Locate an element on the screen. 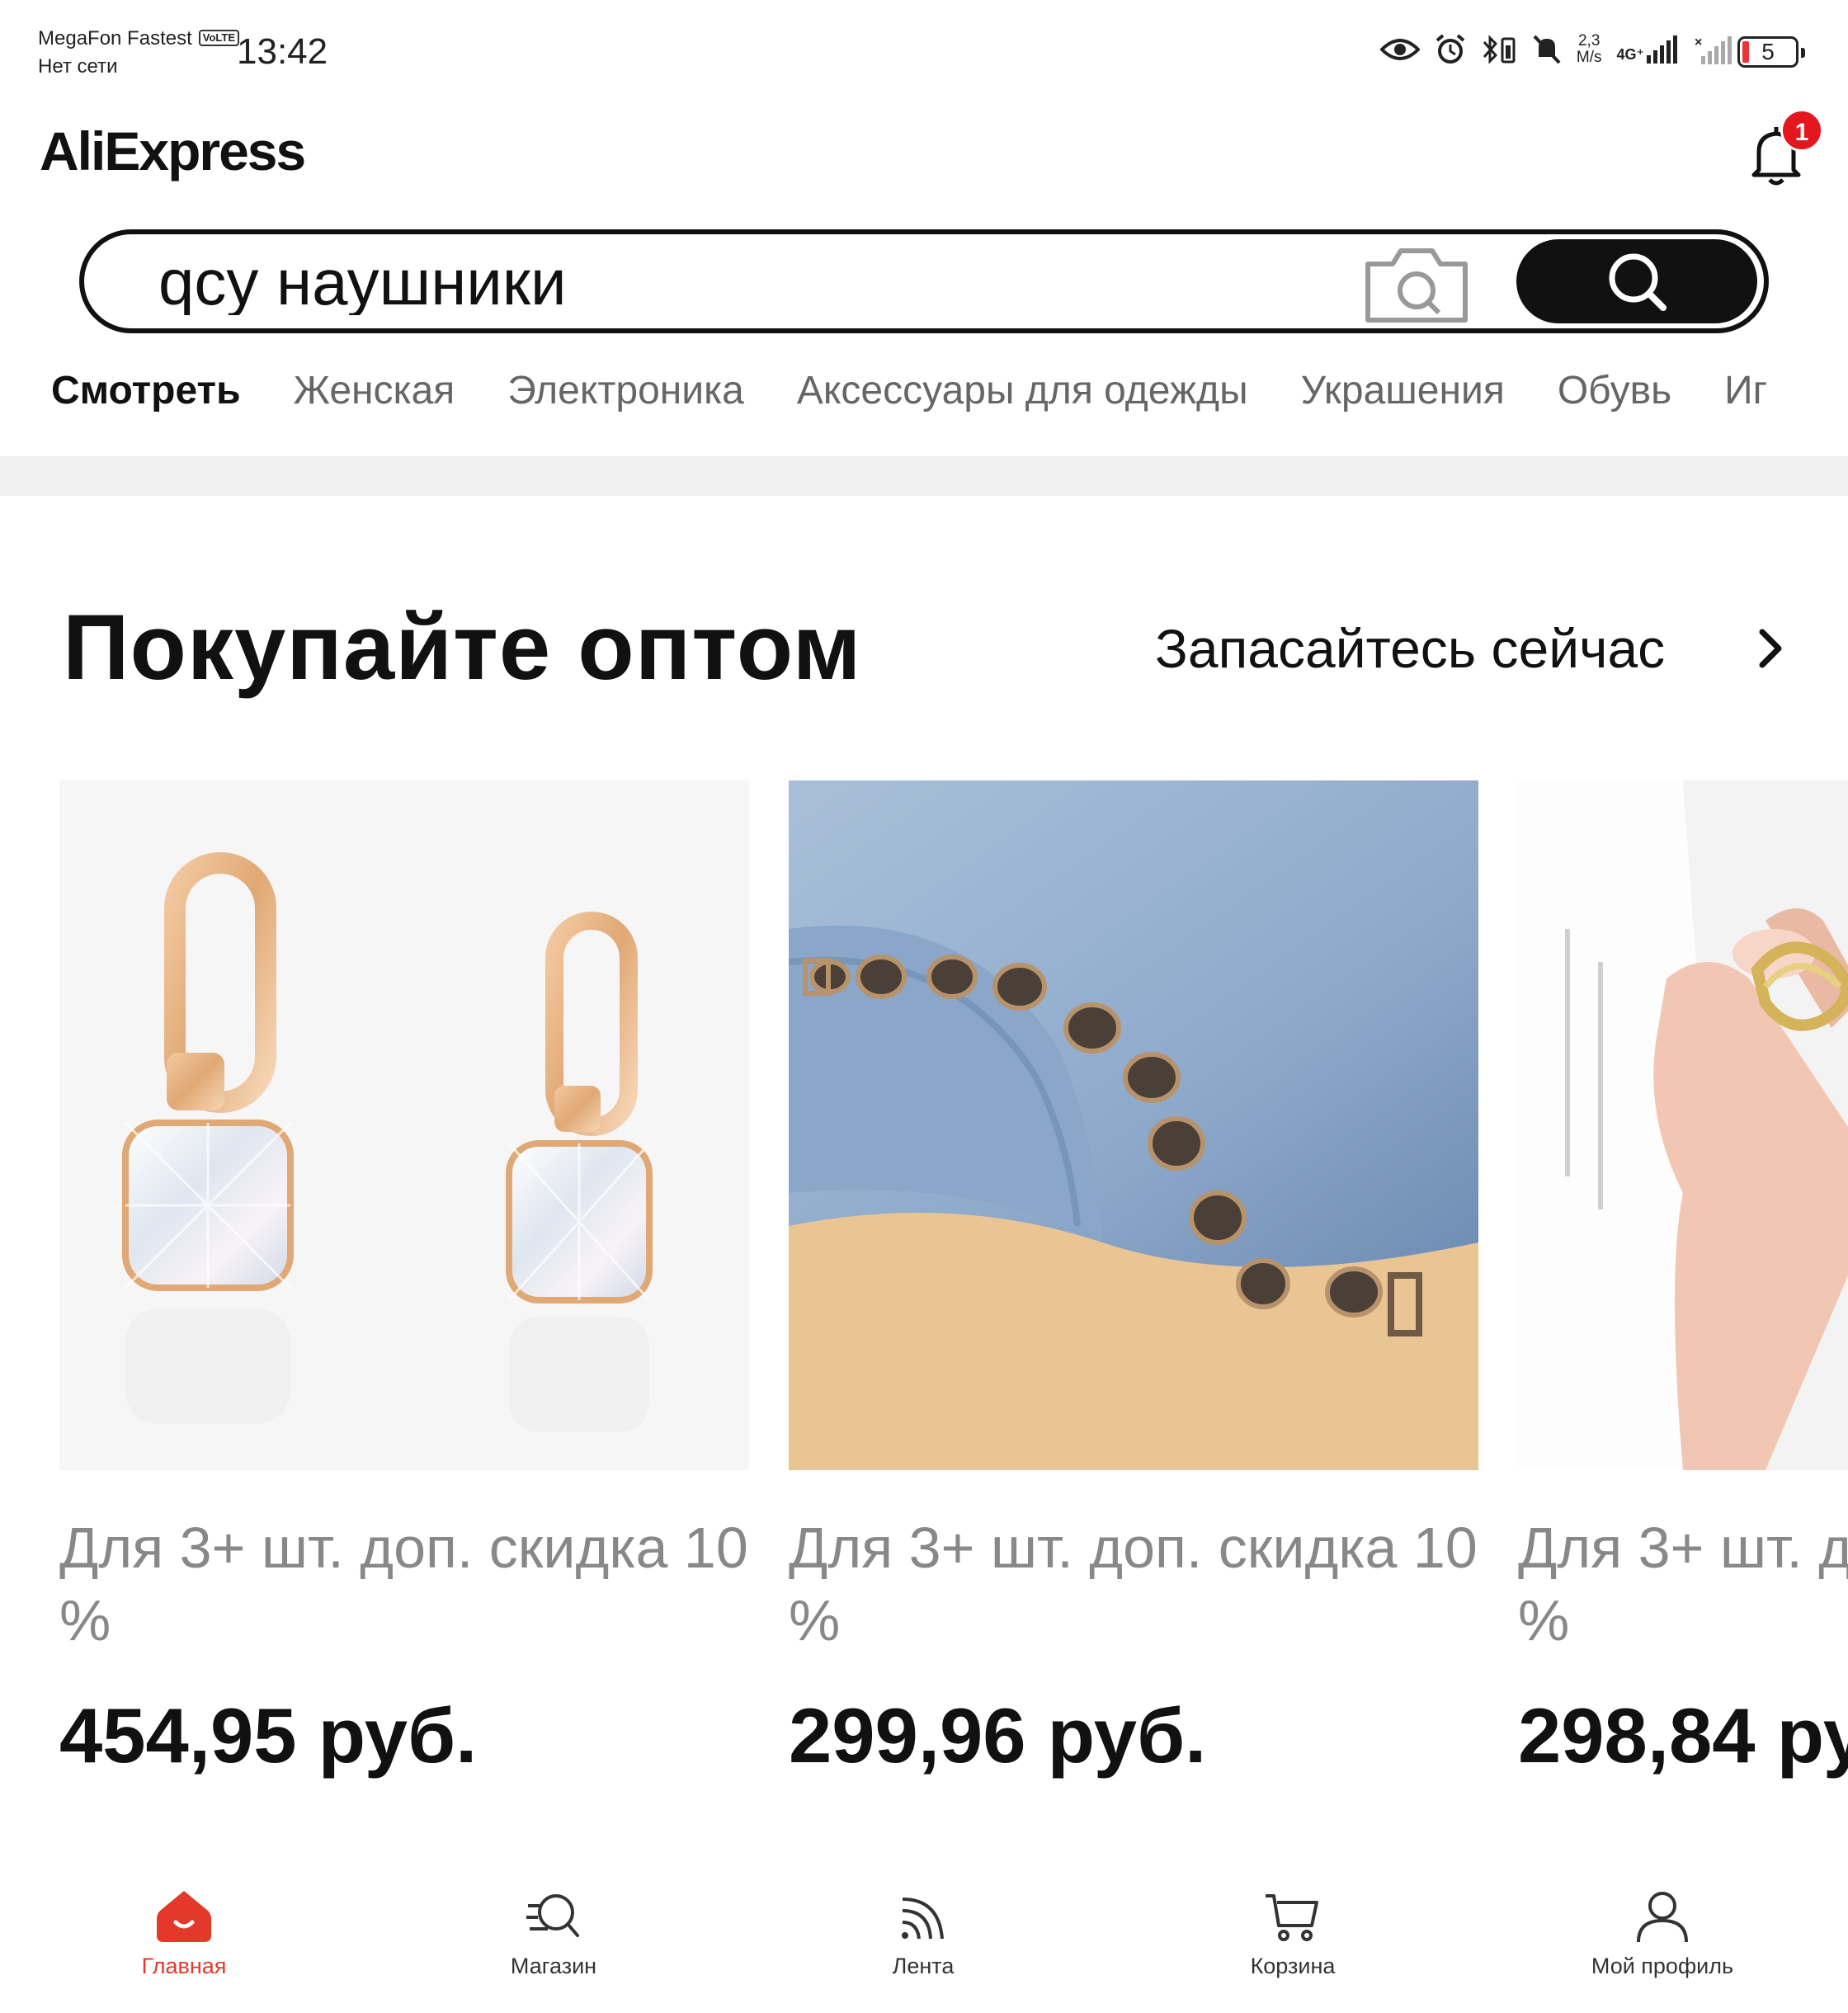 The height and width of the screenshot is (2013, 1848). speed-value: 2,3 is located at coordinates (1588, 41).